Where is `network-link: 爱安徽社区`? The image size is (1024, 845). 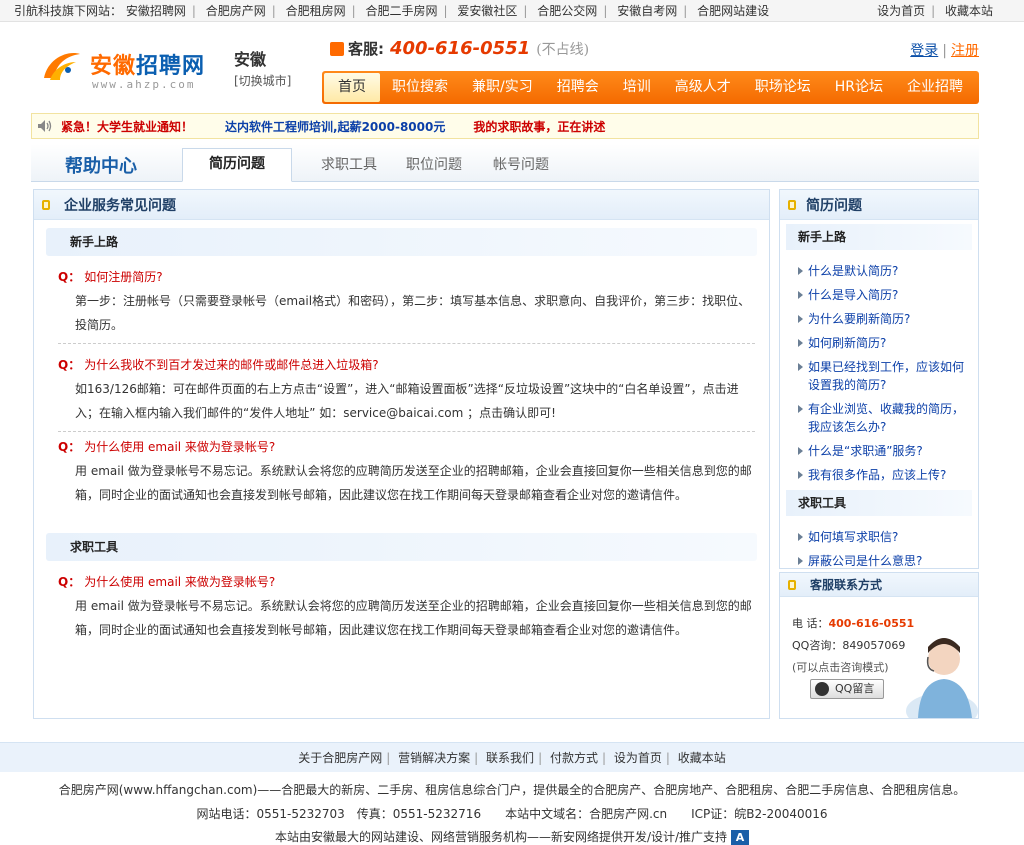
network-link: 爱安徽社区 is located at coordinates (487, 11).